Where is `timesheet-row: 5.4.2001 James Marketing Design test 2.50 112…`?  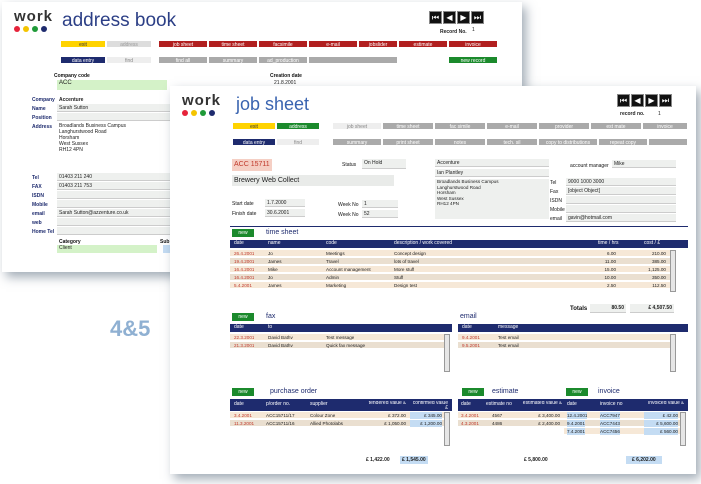
timesheet-row: 5.4.2001 James Marketing Design test 2.50 112… is located at coordinates (450, 285).